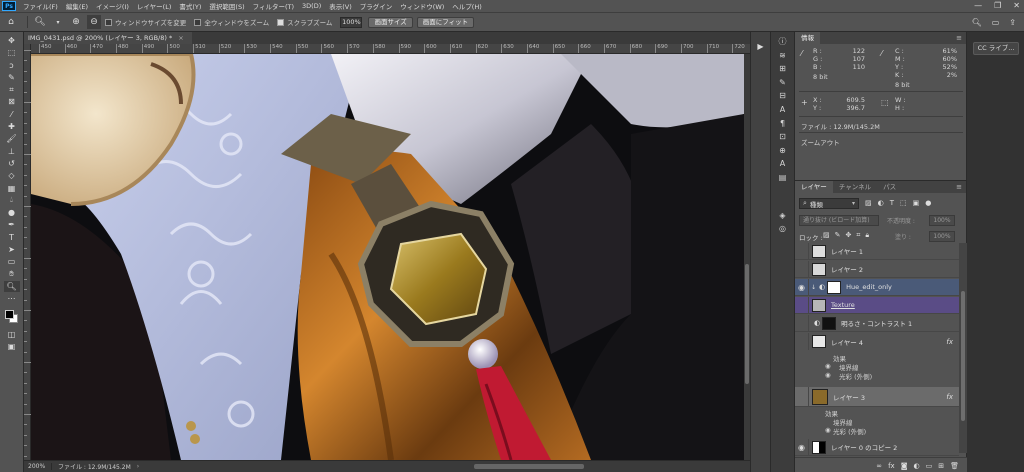 The width and height of the screenshot is (1024, 472). What do you see at coordinates (198, 22) in the screenshot?
I see `checkbox-box` at bounding box center [198, 22].